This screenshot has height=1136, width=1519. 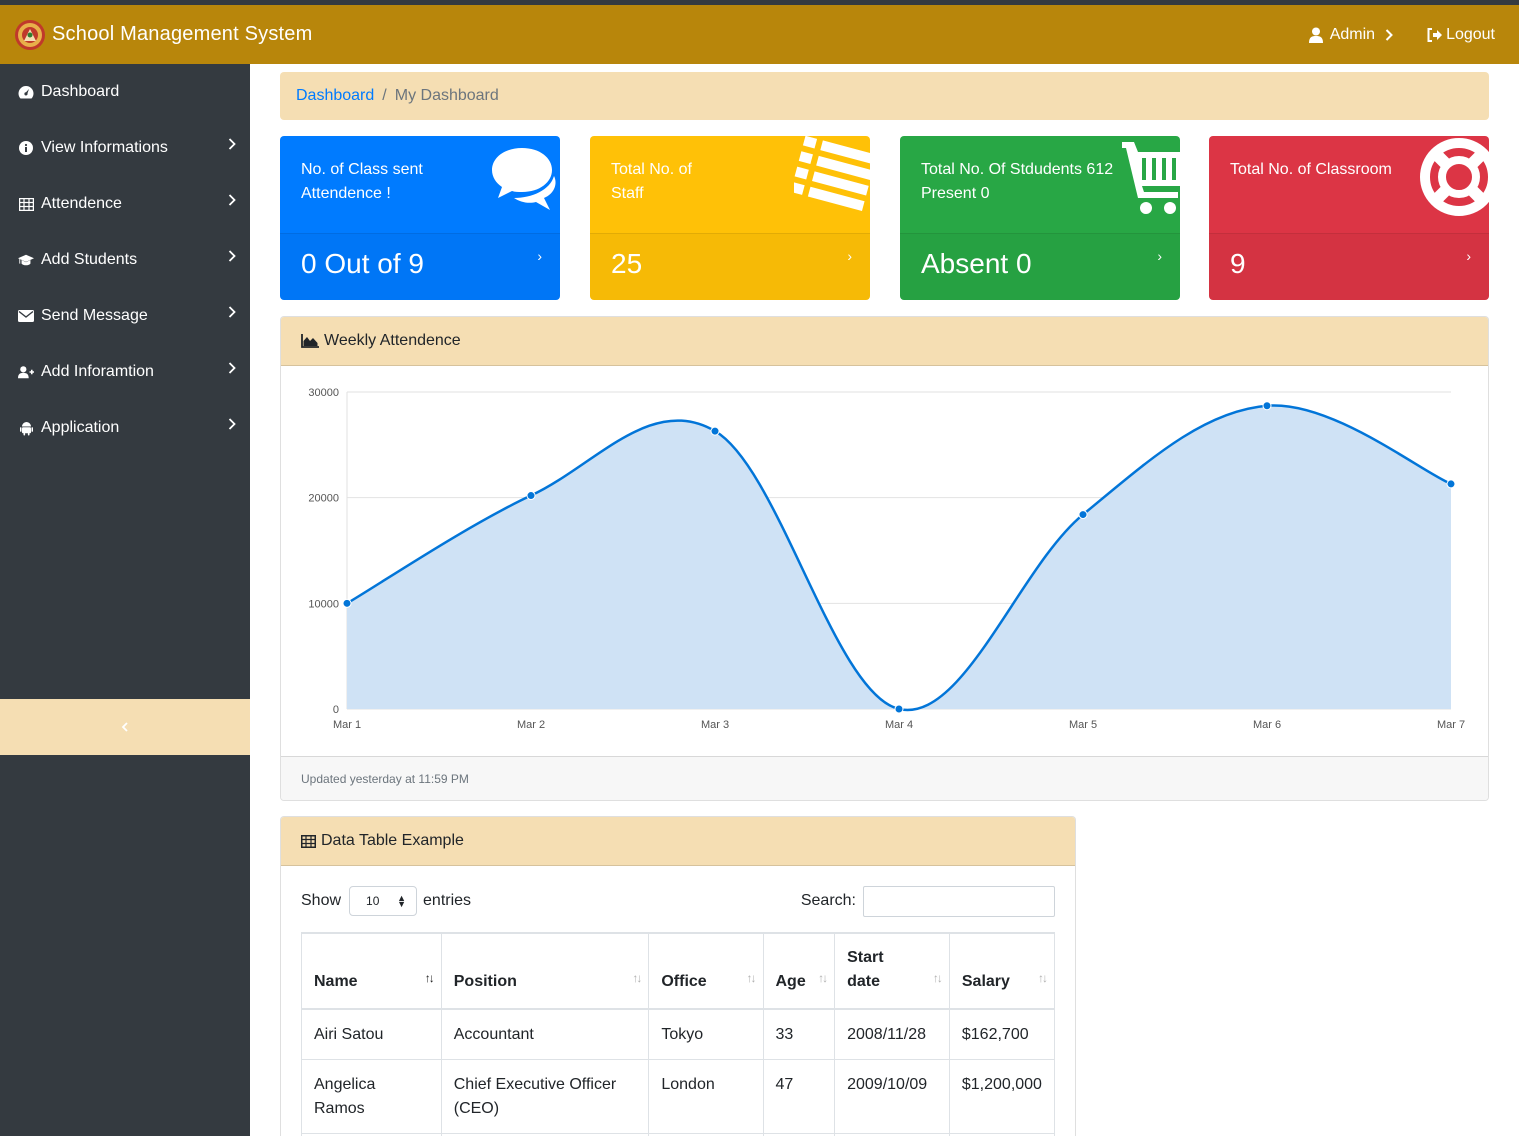 I want to click on chevron-left-icon, so click(x=124, y=727).